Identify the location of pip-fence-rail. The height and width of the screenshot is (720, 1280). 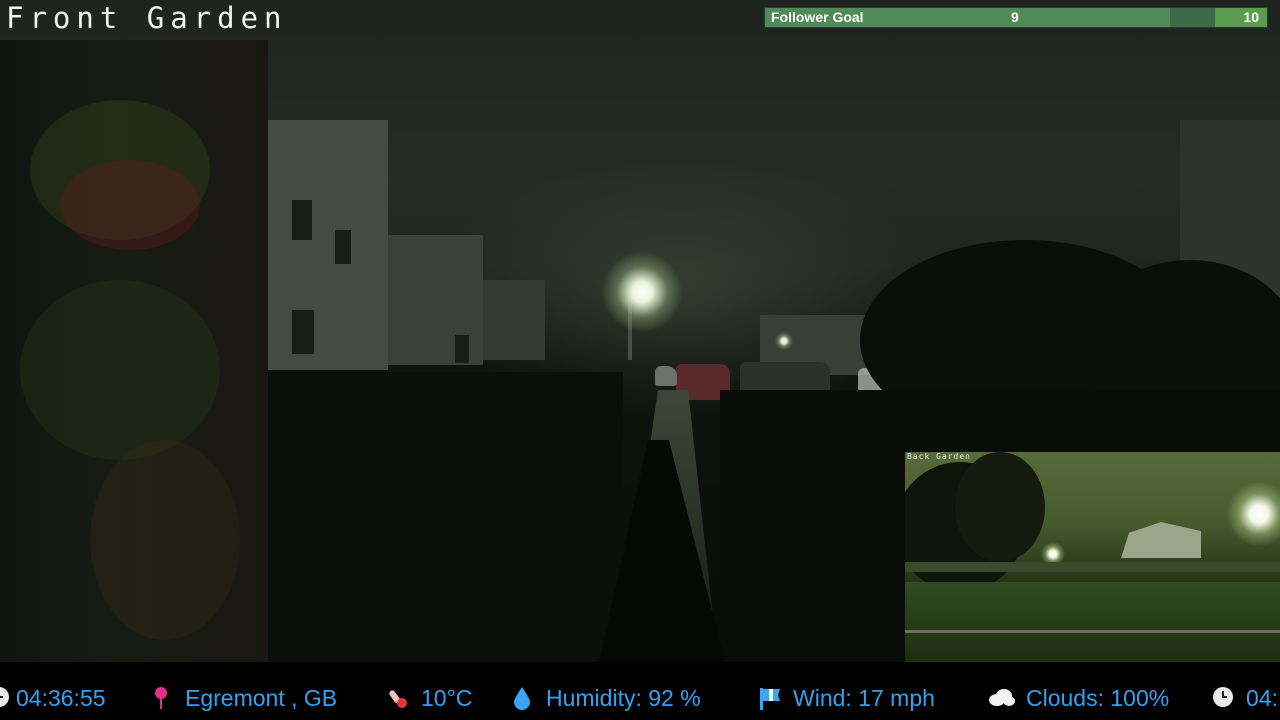
(1092, 631).